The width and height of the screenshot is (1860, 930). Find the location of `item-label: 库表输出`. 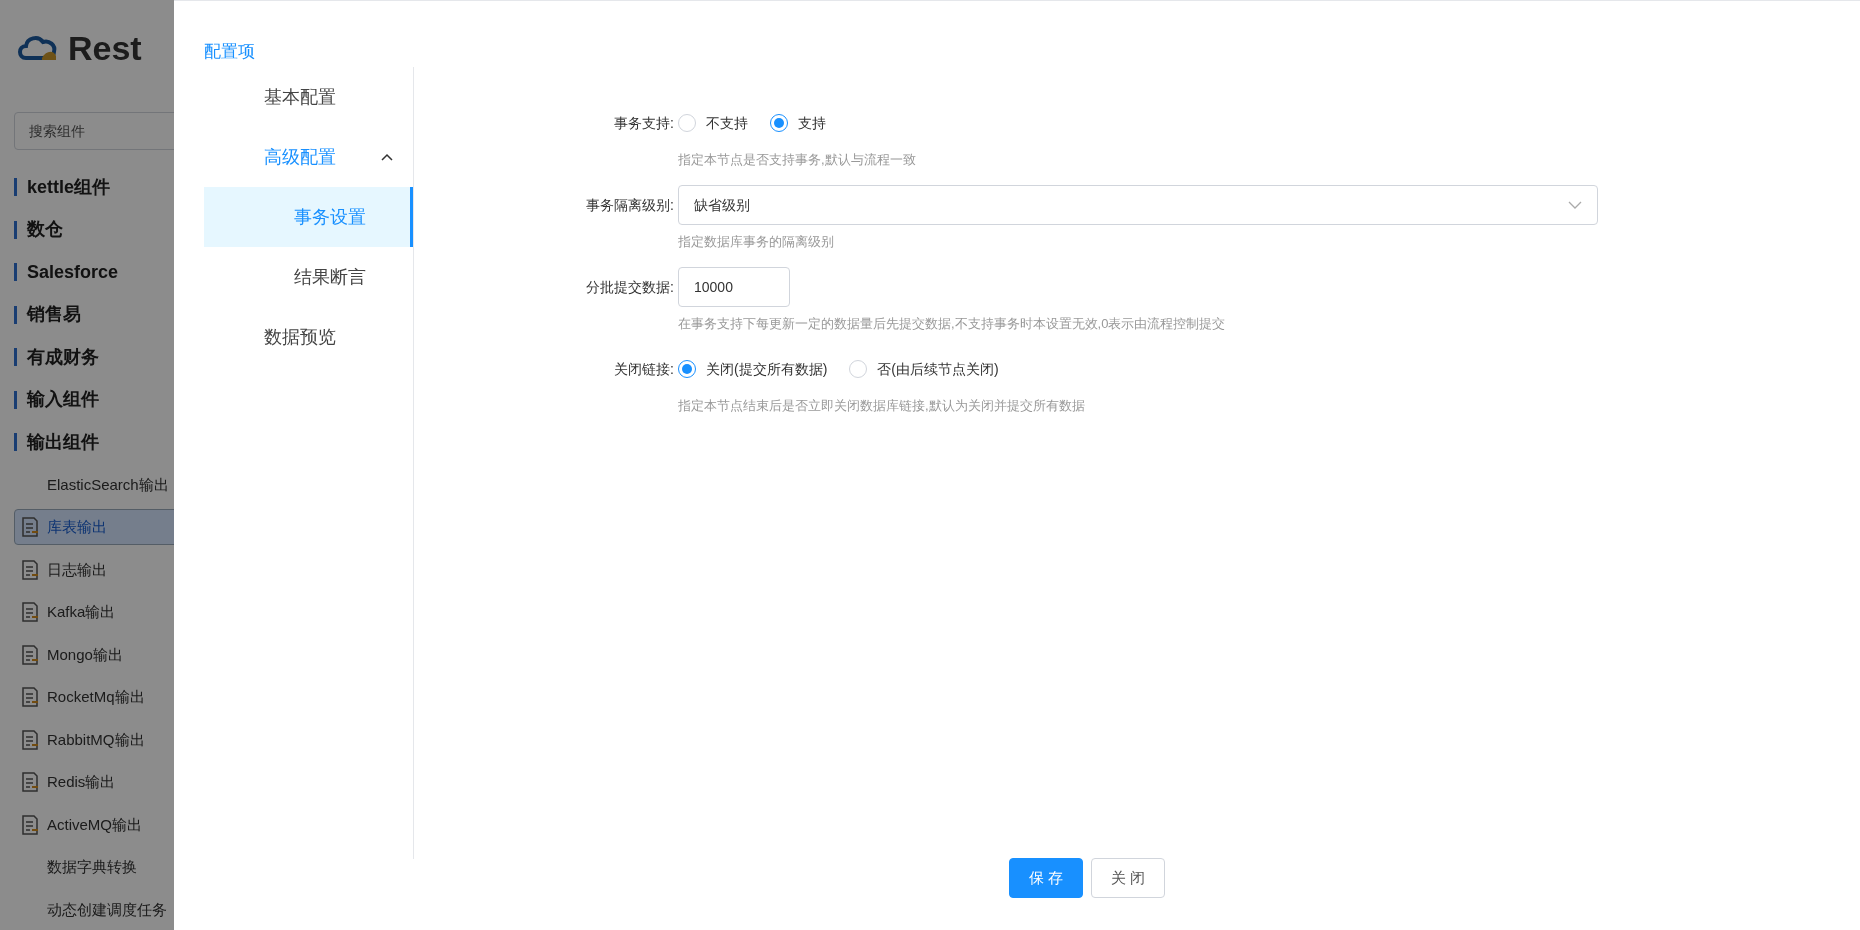

item-label: 库表输出 is located at coordinates (77, 527).